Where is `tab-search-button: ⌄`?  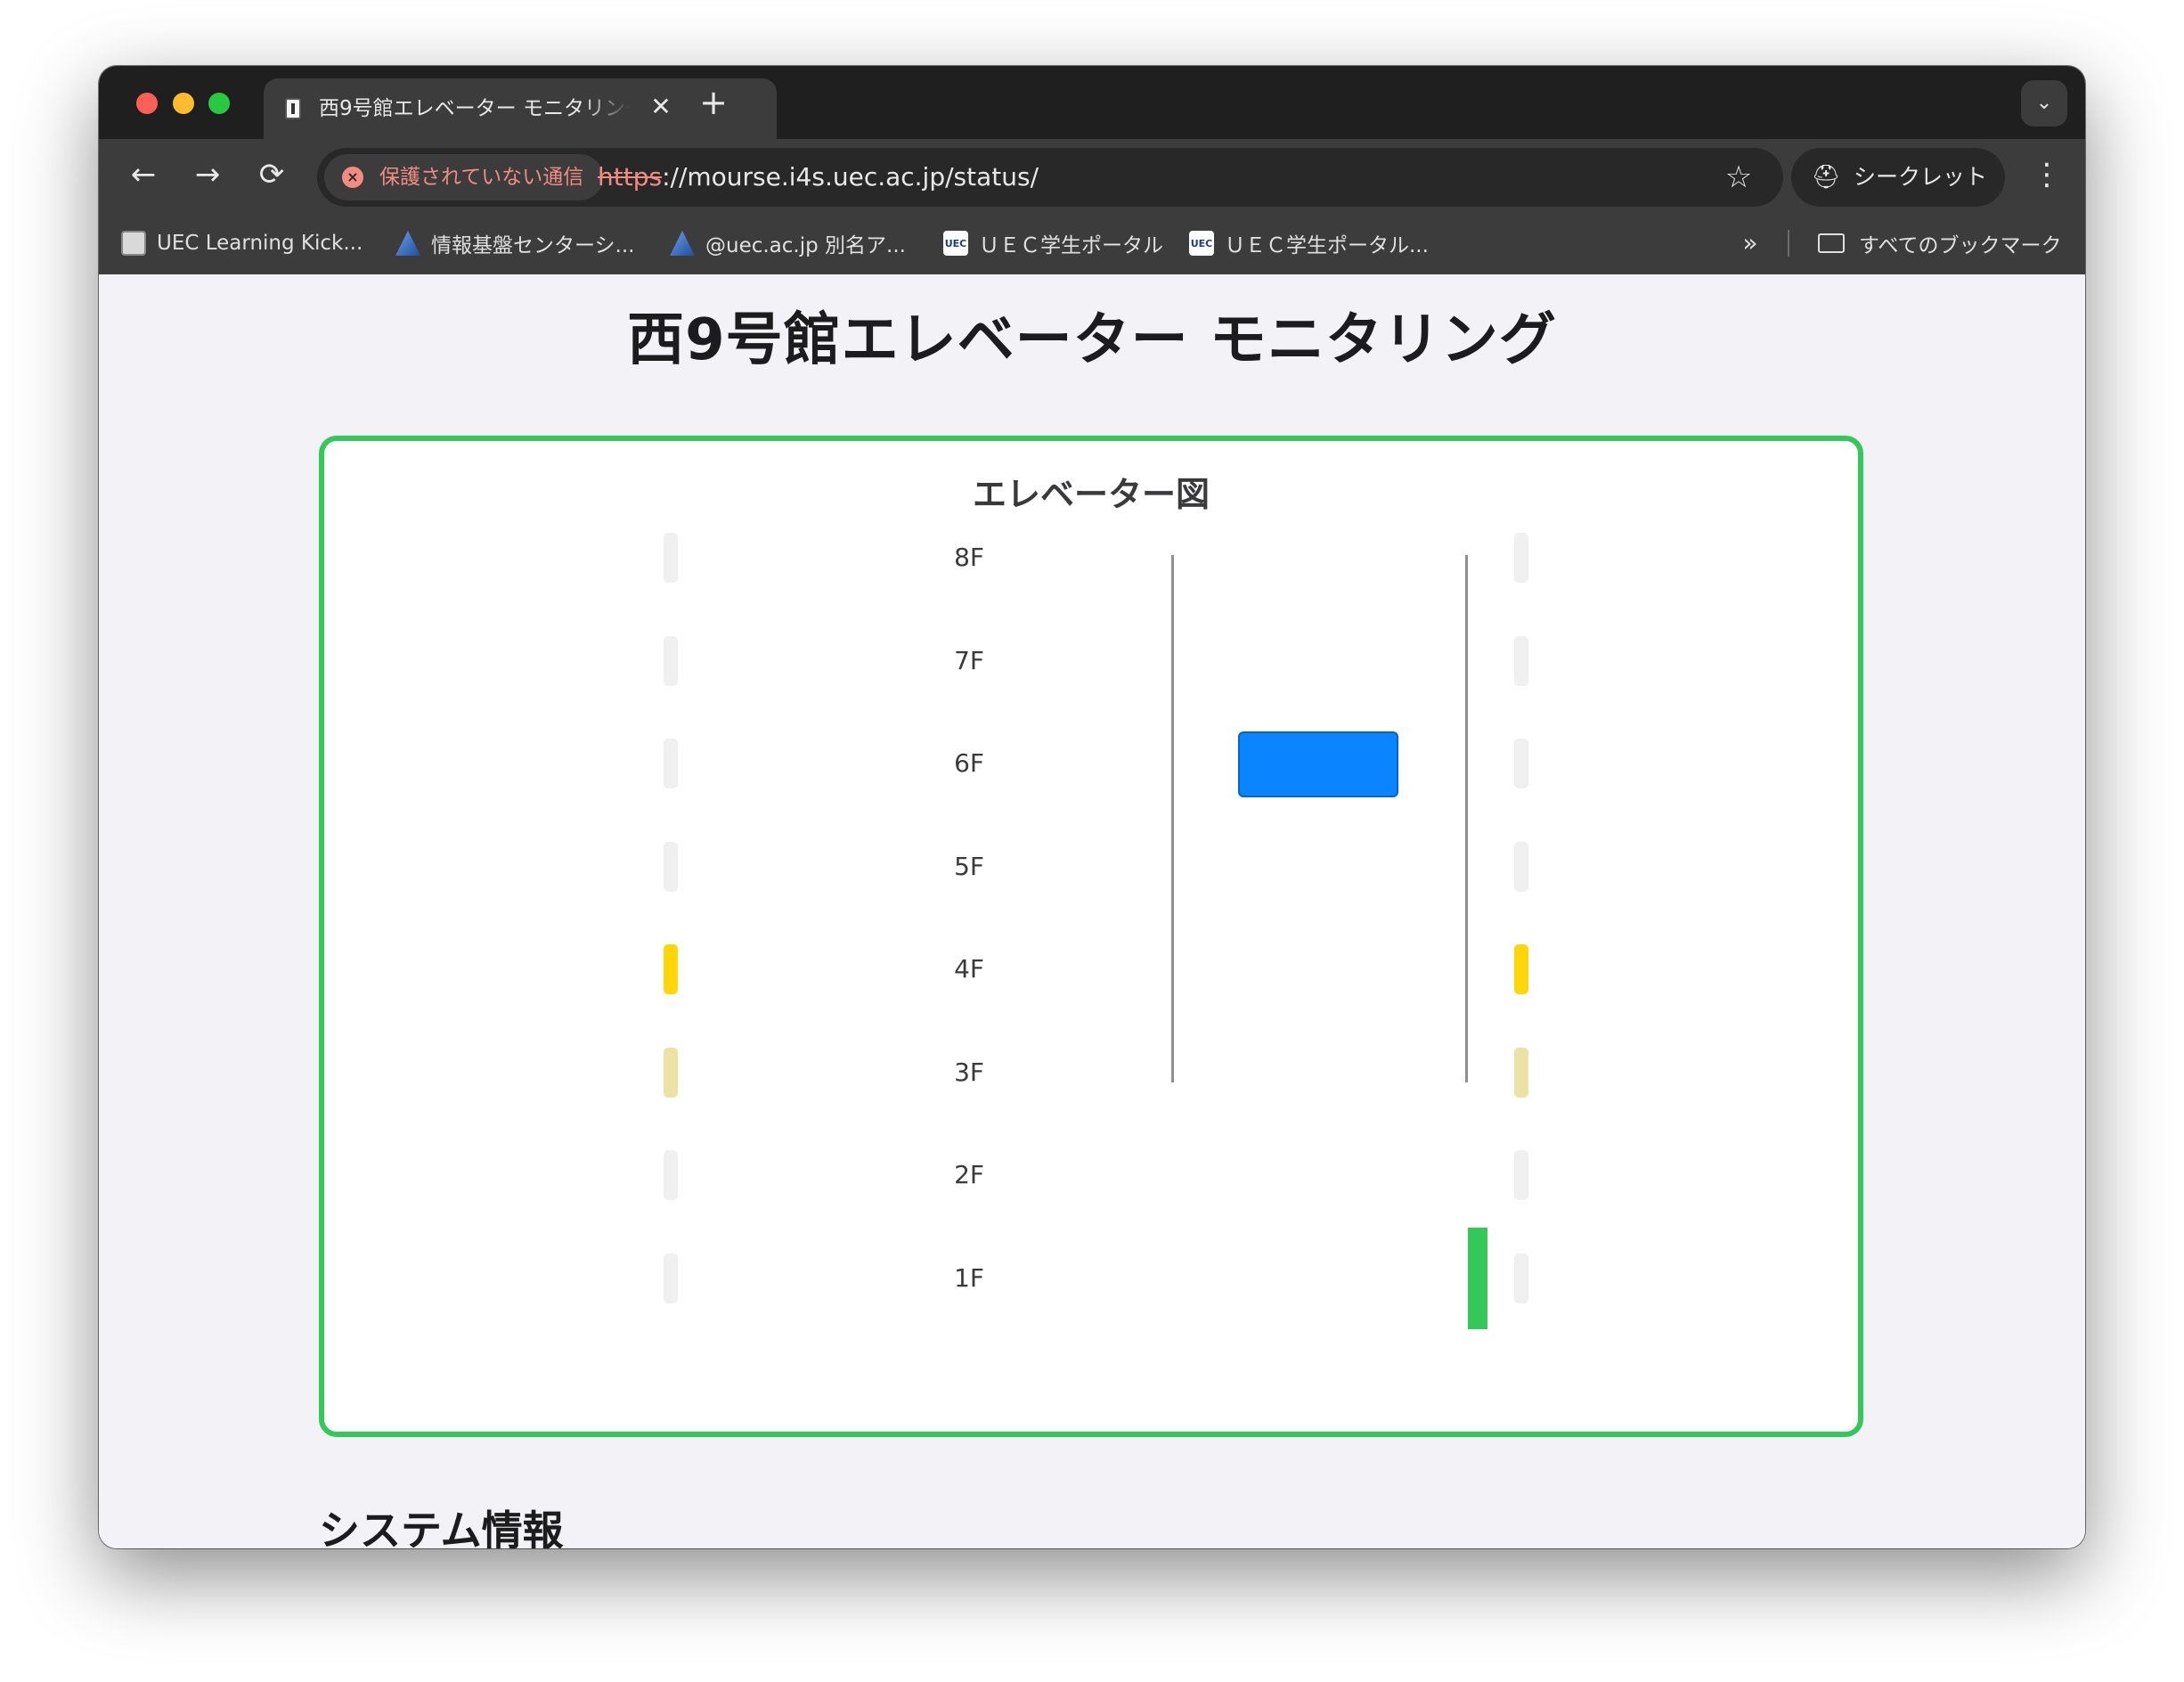 tab-search-button: ⌄ is located at coordinates (2044, 103).